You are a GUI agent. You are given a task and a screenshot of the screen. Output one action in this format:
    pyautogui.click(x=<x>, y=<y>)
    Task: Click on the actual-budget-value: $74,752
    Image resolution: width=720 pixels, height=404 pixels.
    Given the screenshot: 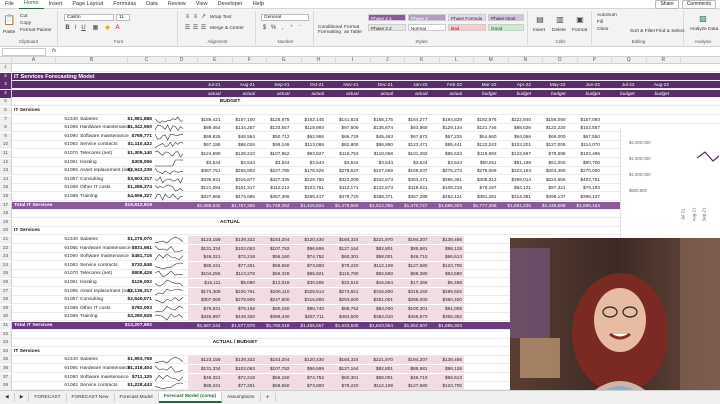 What is the action you would take?
    pyautogui.click(x=308, y=377)
    